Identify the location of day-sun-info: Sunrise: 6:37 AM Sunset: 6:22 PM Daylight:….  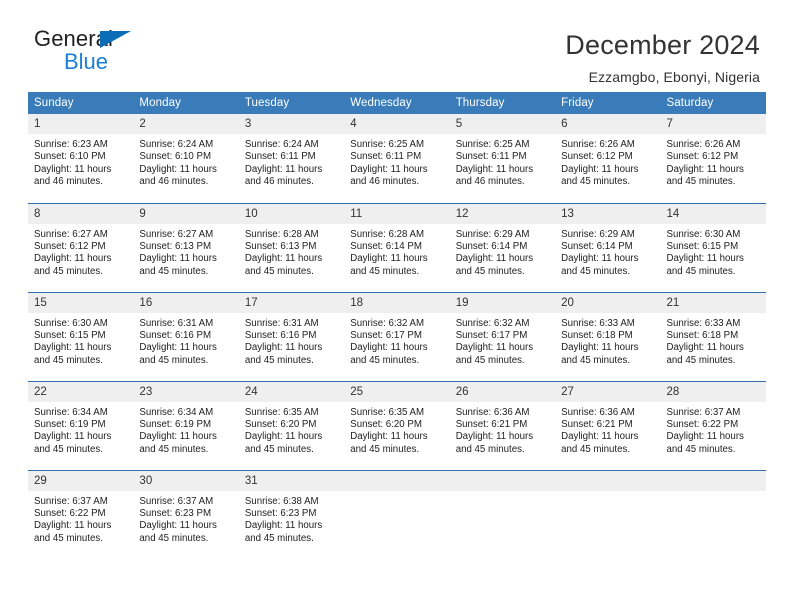
(713, 429).